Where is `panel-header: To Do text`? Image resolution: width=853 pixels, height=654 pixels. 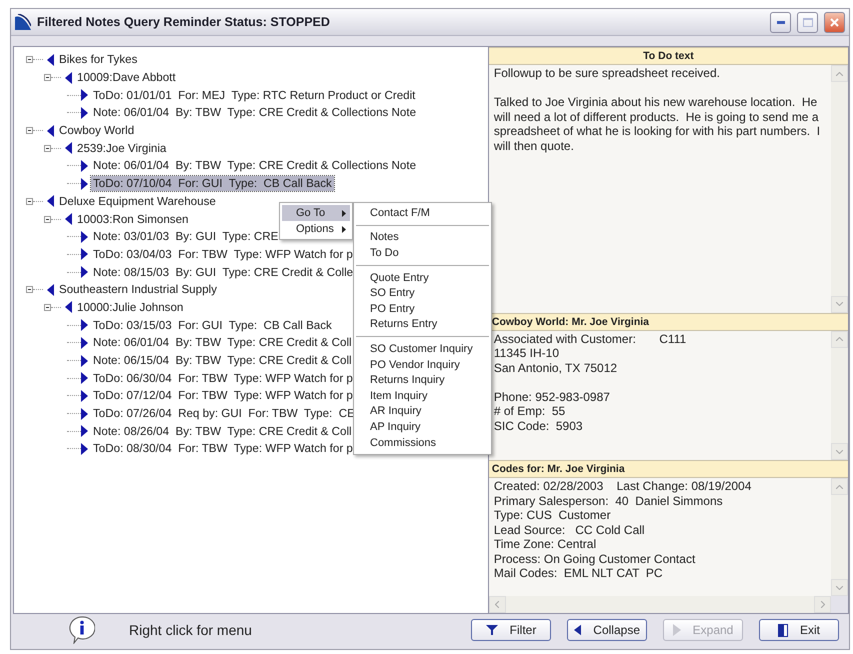 panel-header: To Do text is located at coordinates (668, 56).